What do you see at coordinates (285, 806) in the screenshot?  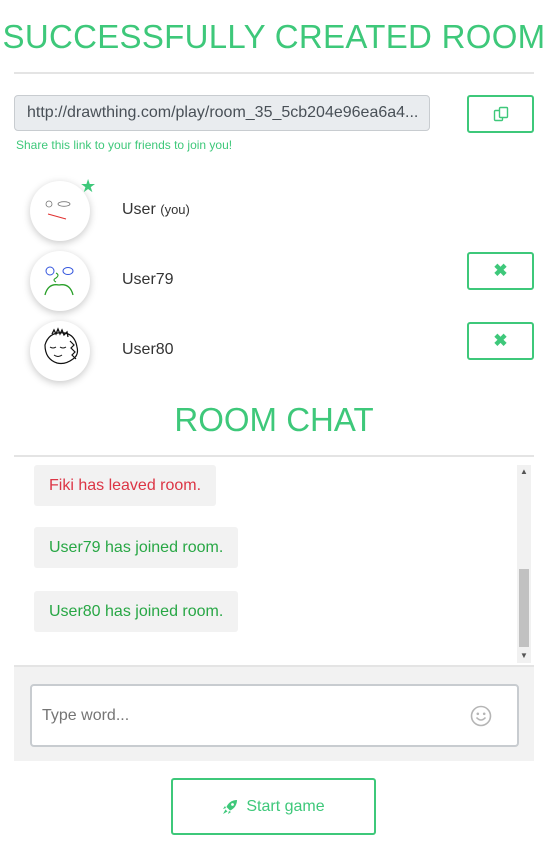 I see `start-game-label: Start game` at bounding box center [285, 806].